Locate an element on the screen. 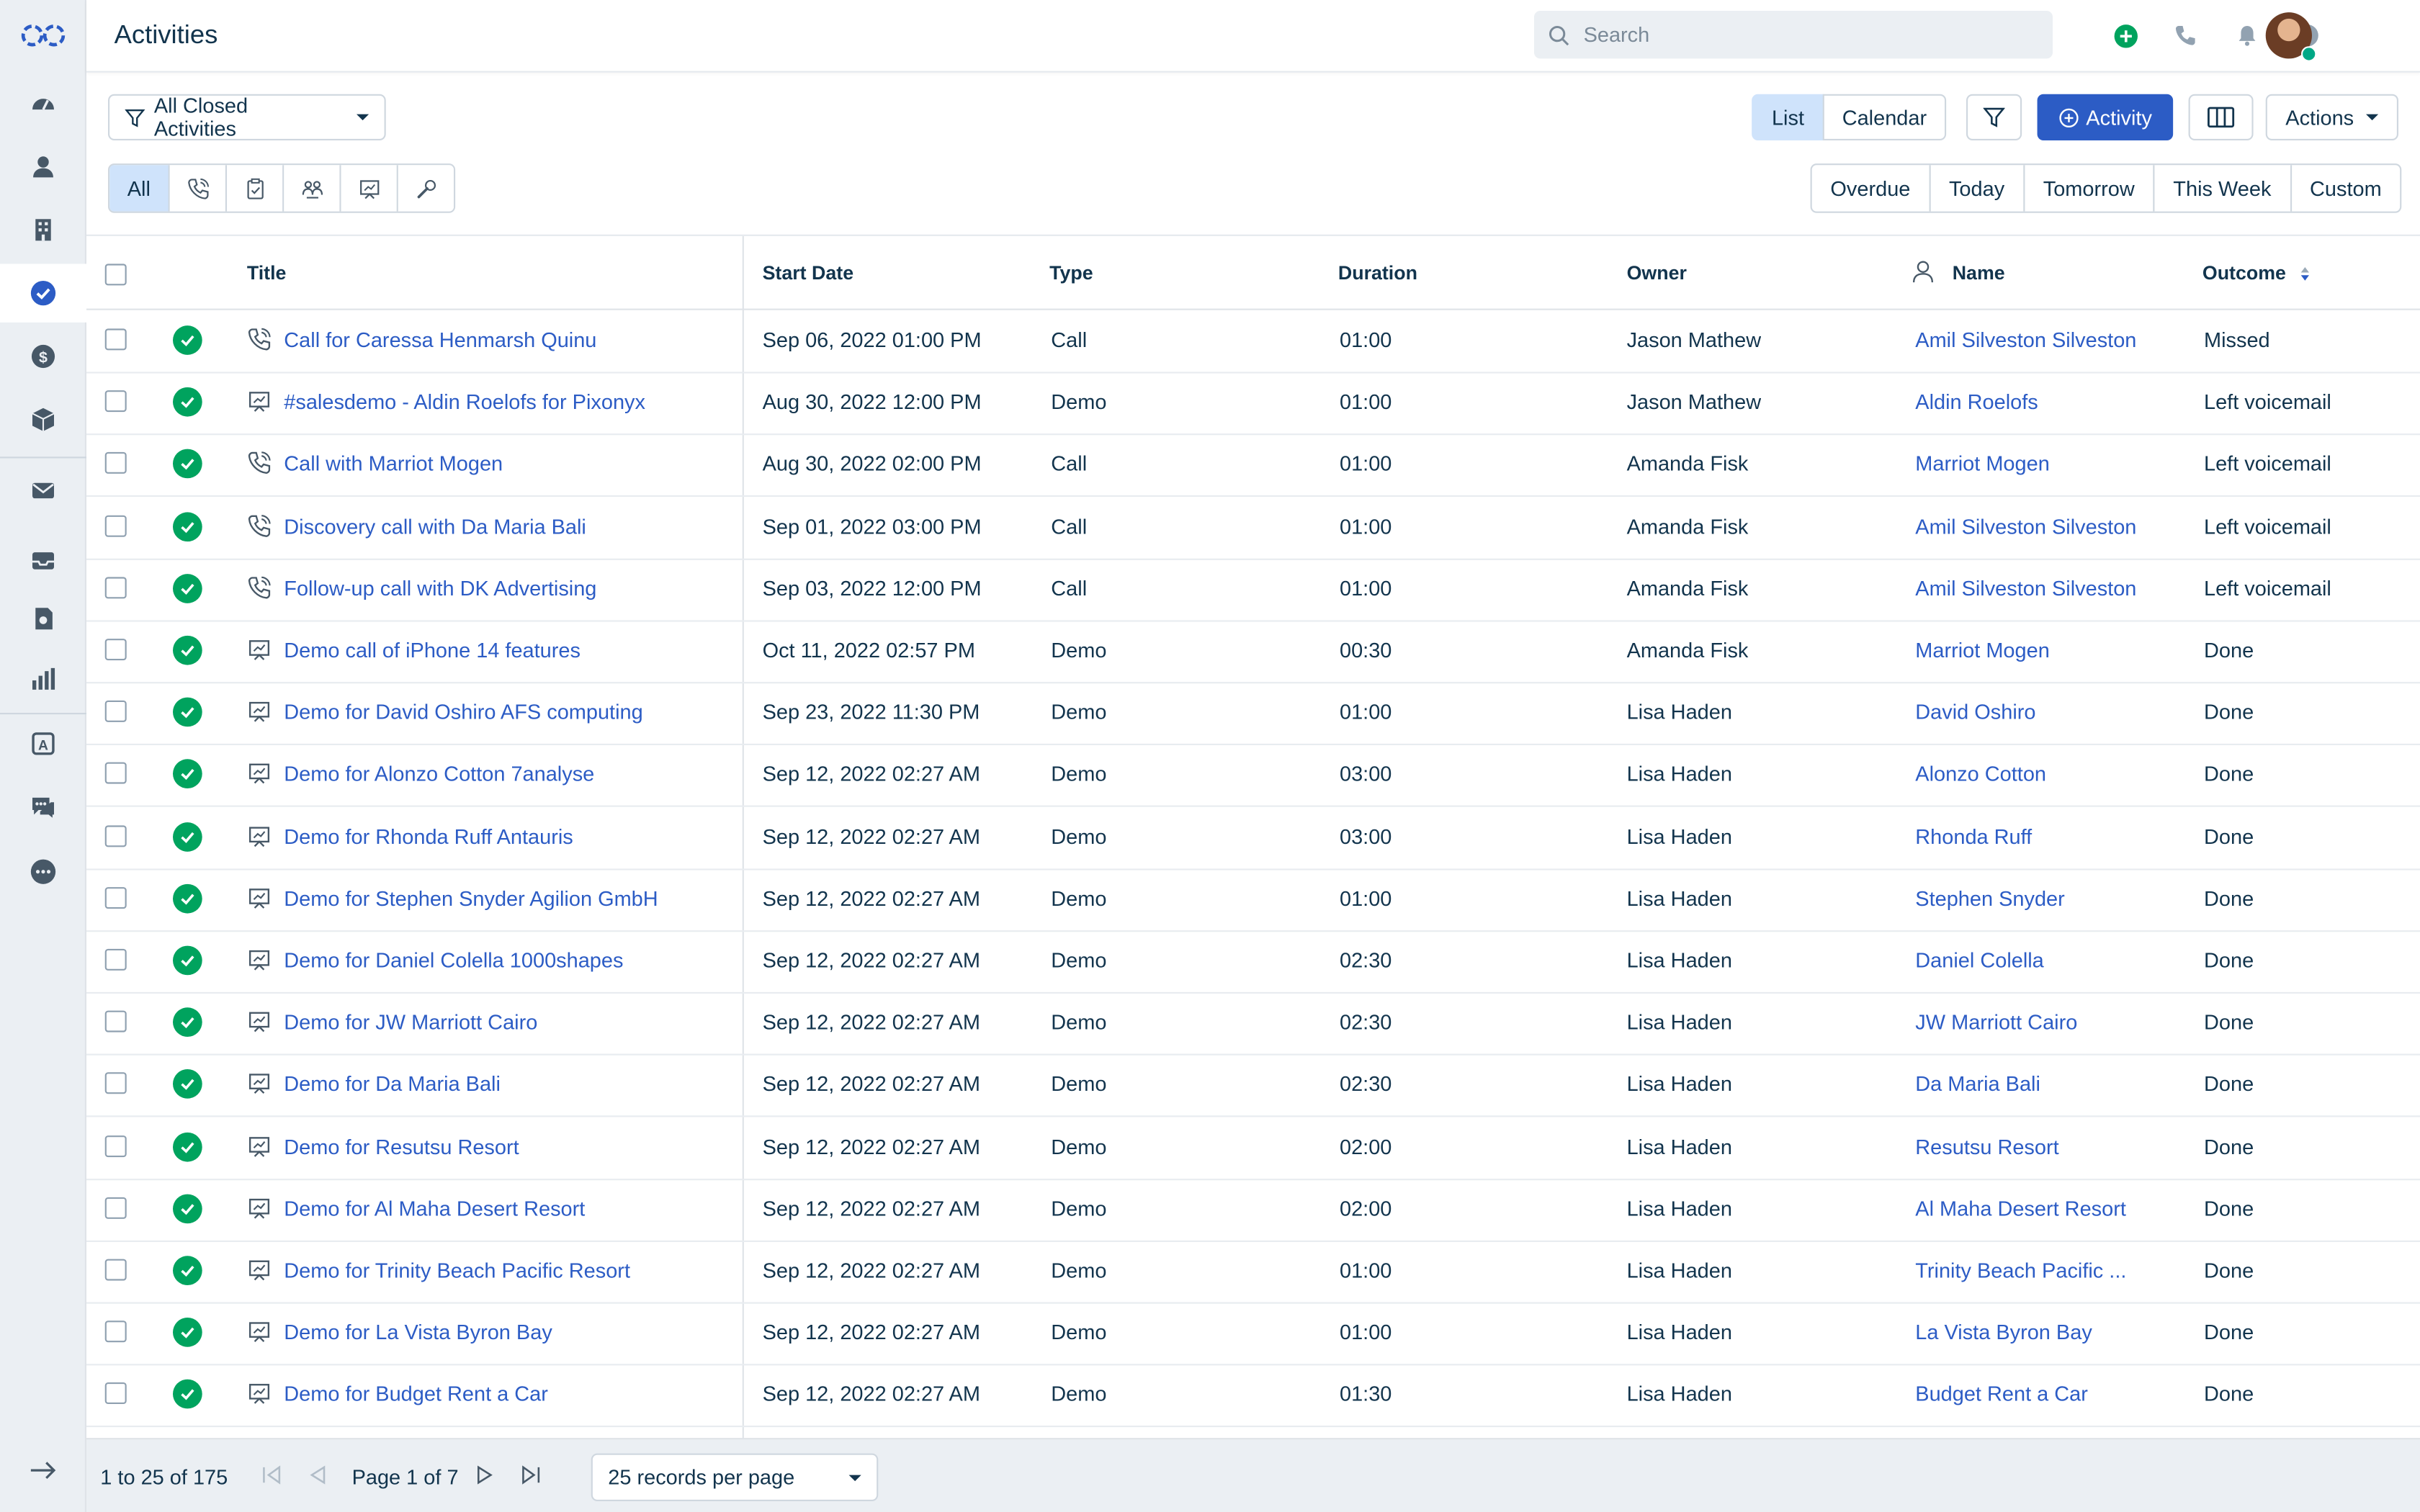 The image size is (2420, 1512). search-box is located at coordinates (1793, 35).